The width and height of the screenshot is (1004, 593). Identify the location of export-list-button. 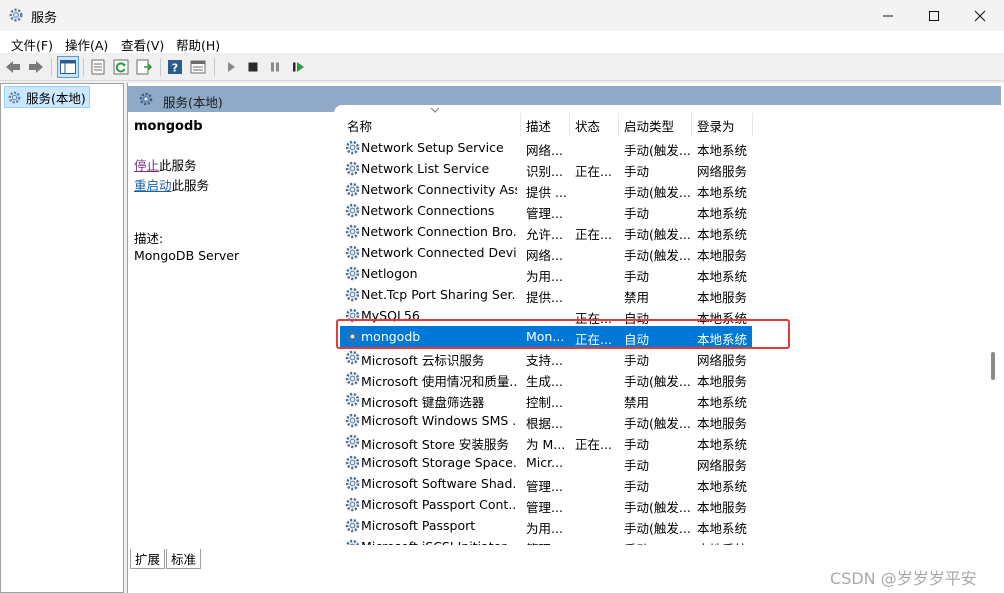
(144, 67).